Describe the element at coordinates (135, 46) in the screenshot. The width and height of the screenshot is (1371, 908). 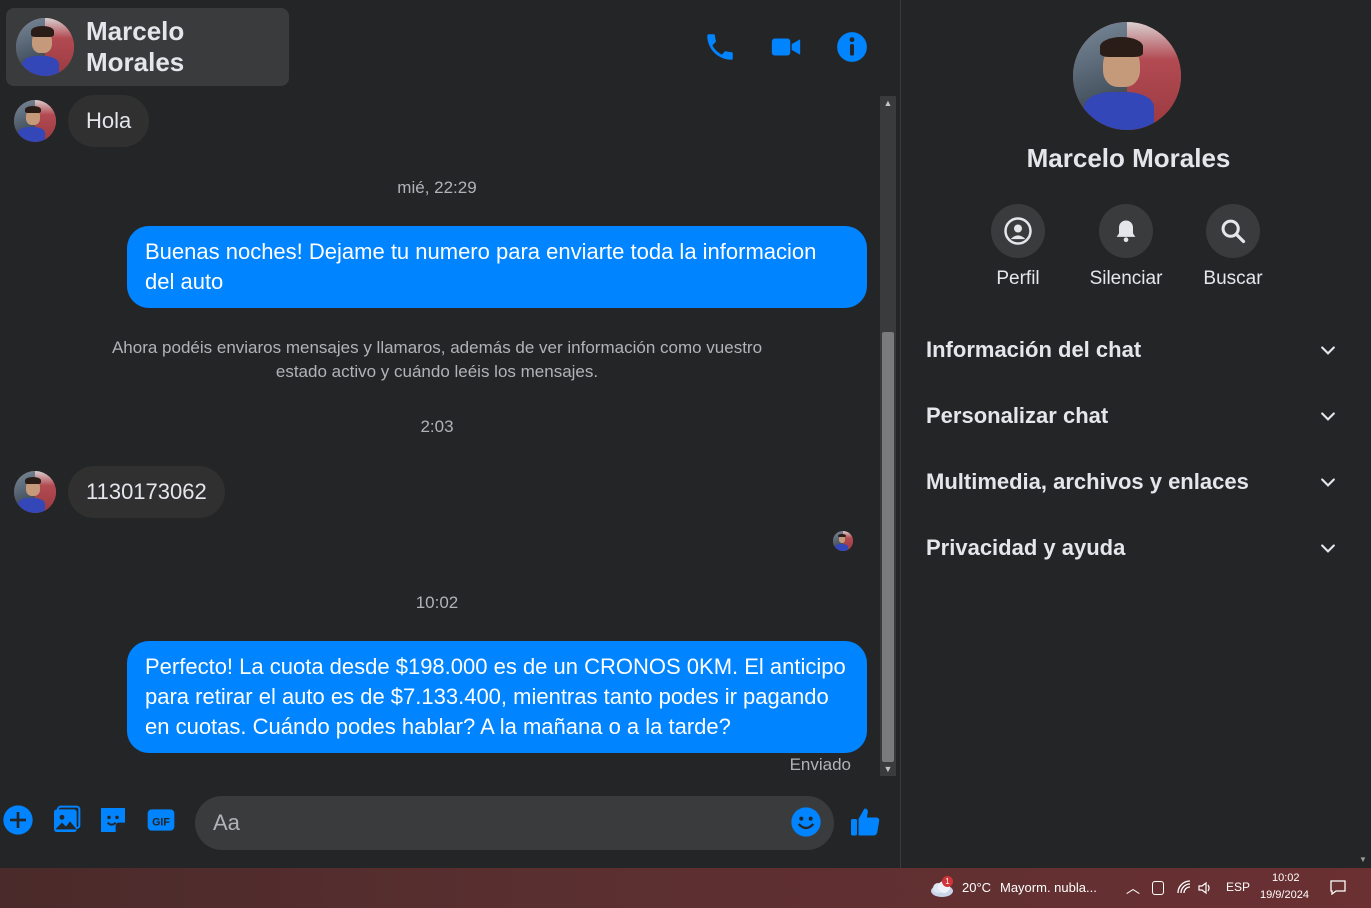
I see `contact-name: Marcelo Morales` at that location.